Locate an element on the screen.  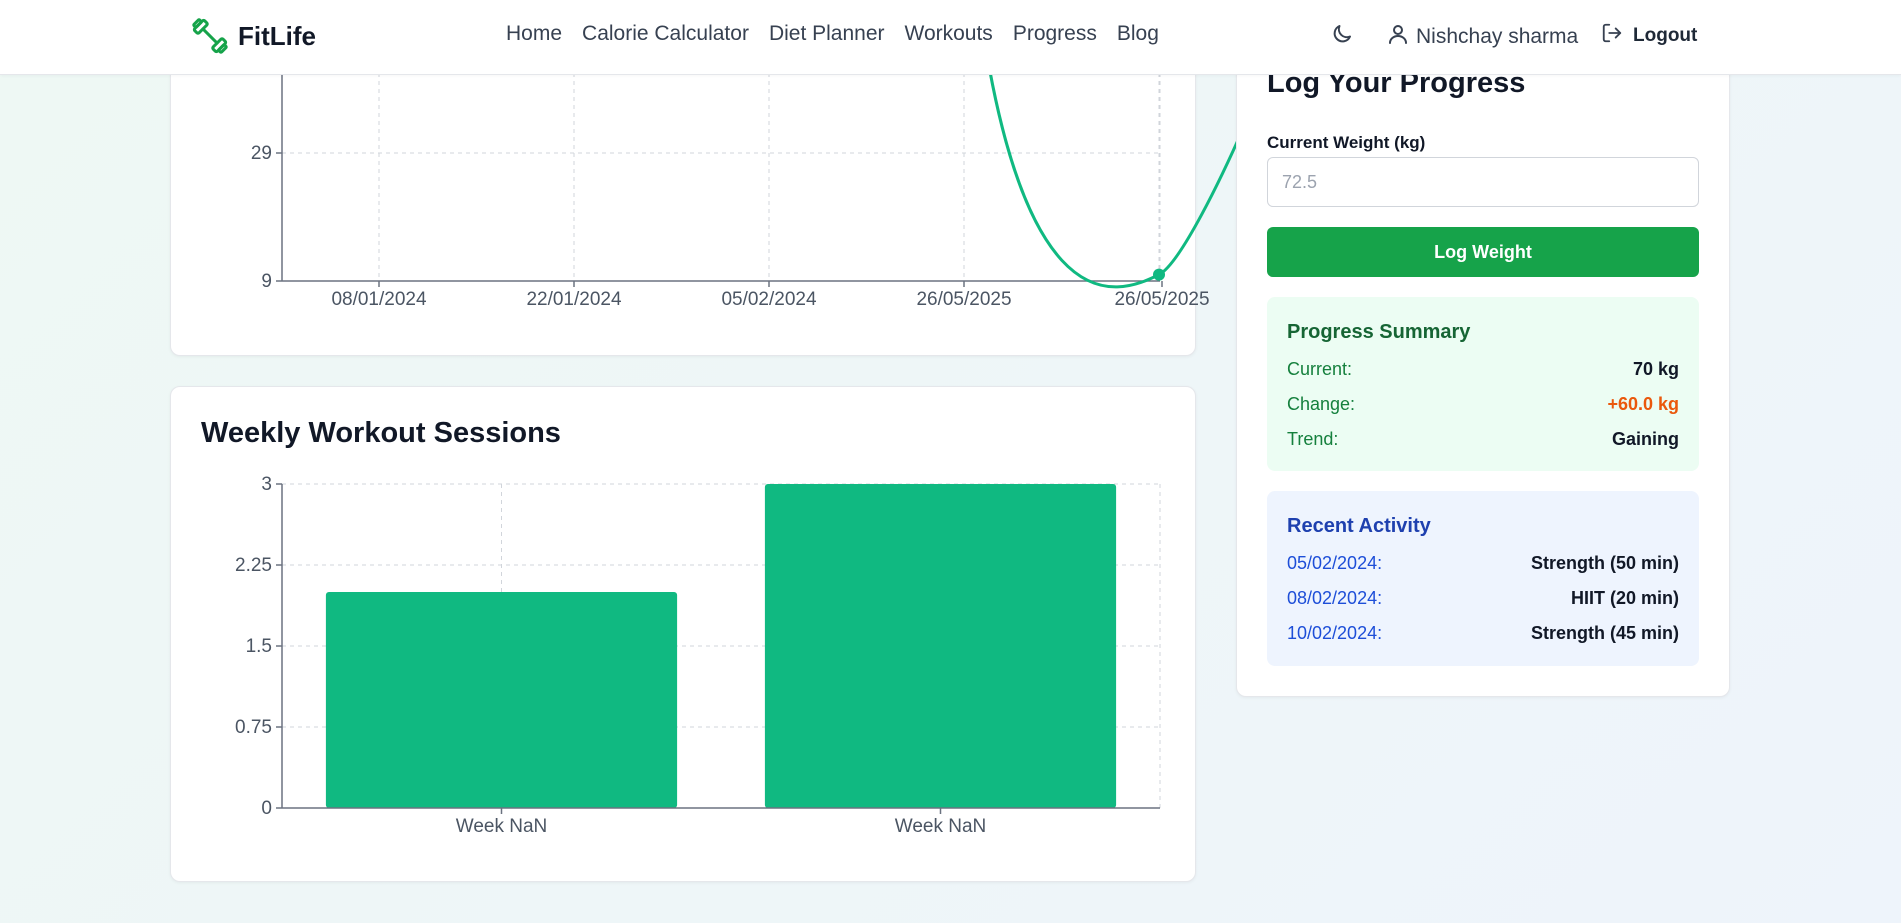
summary-label: Trend: is located at coordinates (1313, 439).